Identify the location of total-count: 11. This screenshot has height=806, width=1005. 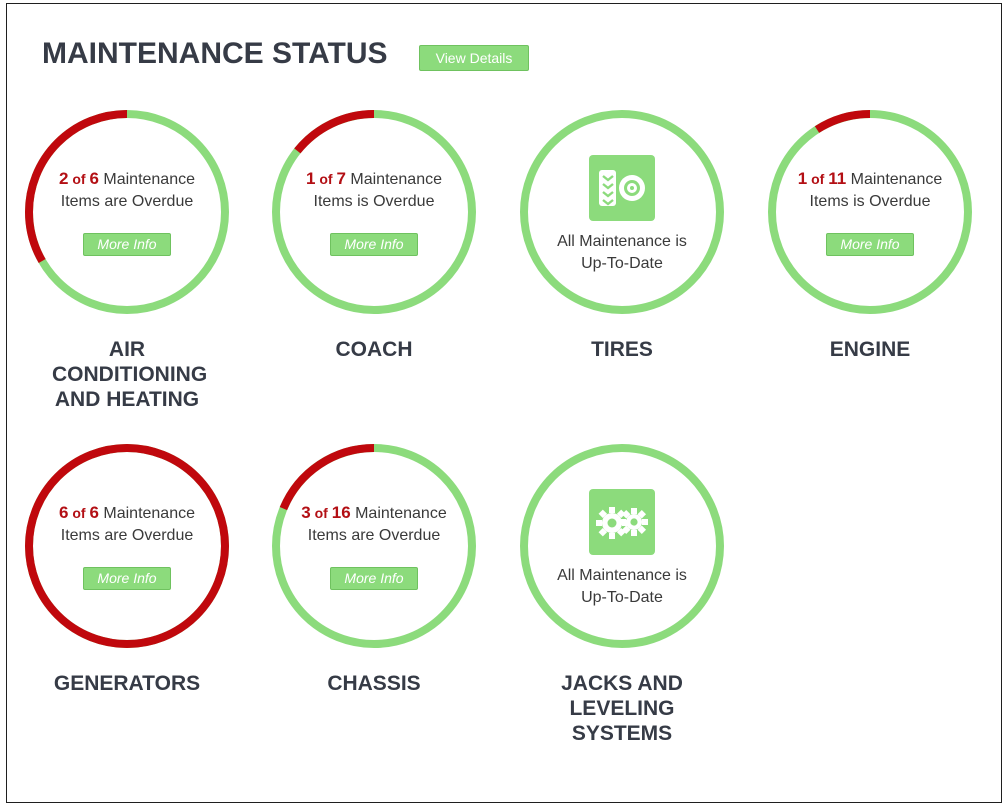
(837, 178).